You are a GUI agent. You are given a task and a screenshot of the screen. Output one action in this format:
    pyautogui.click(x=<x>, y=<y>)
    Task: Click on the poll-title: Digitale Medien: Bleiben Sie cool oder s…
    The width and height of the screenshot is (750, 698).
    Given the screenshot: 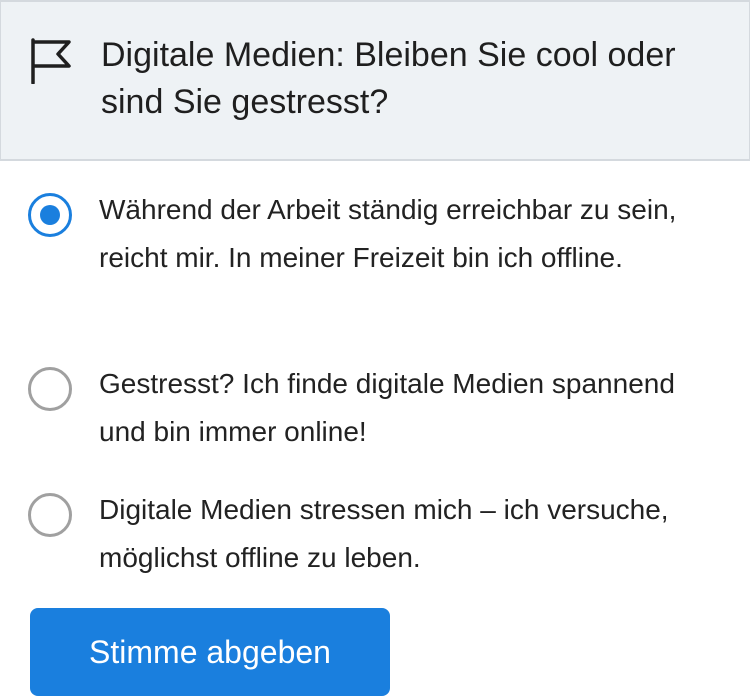 What is the action you would take?
    pyautogui.click(x=388, y=78)
    